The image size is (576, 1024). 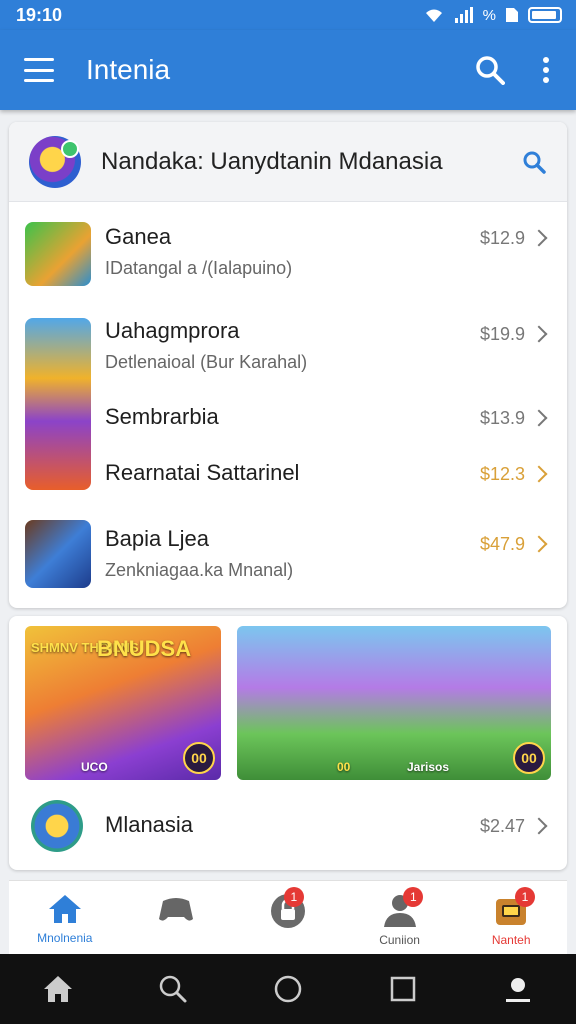 I want to click on item-price: $12.9, so click(x=502, y=238).